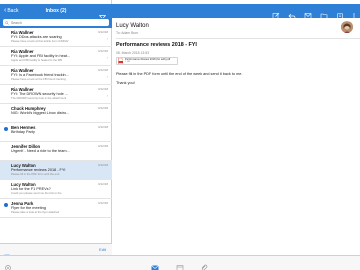 Image resolution: width=360 pixels, height=270 pixels. I want to click on body-paragraph: Thank you!, so click(125, 83).